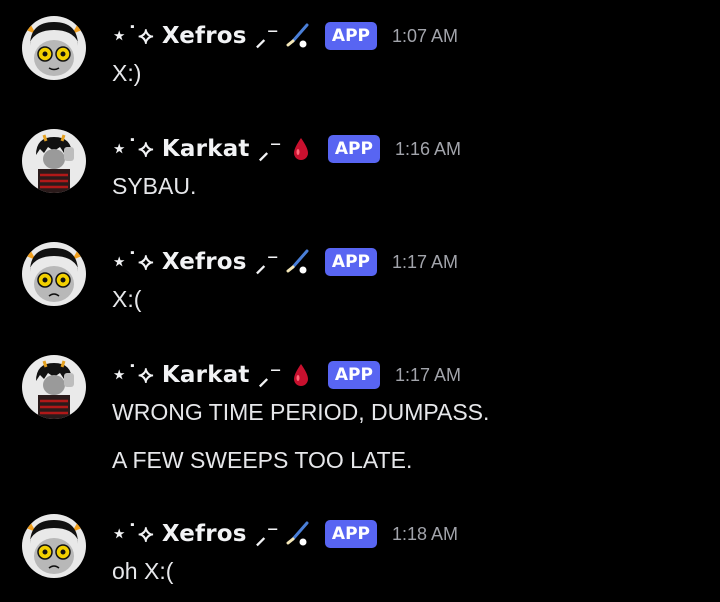 This screenshot has width=720, height=602. Describe the element at coordinates (143, 571) in the screenshot. I see `message-text: oh X:(` at that location.